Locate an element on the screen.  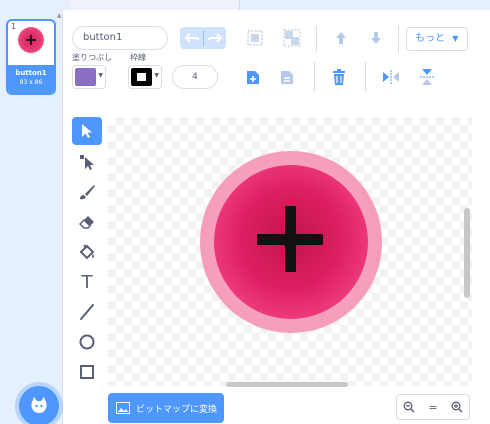
tool-brush is located at coordinates (87, 192).